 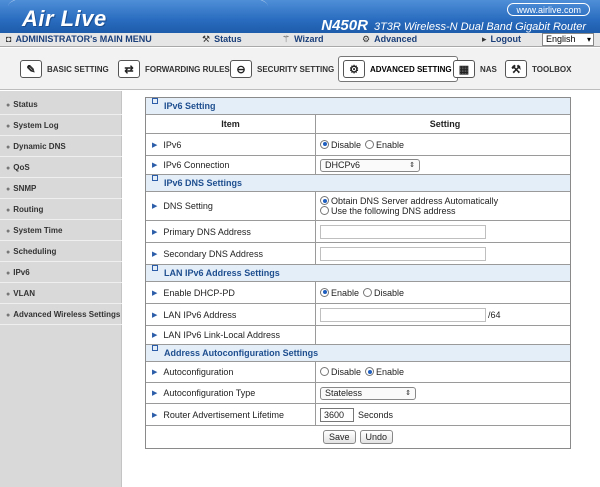 What do you see at coordinates (61, 252) in the screenshot?
I see `sidebar-item-scheduling: ● Scheduling` at bounding box center [61, 252].